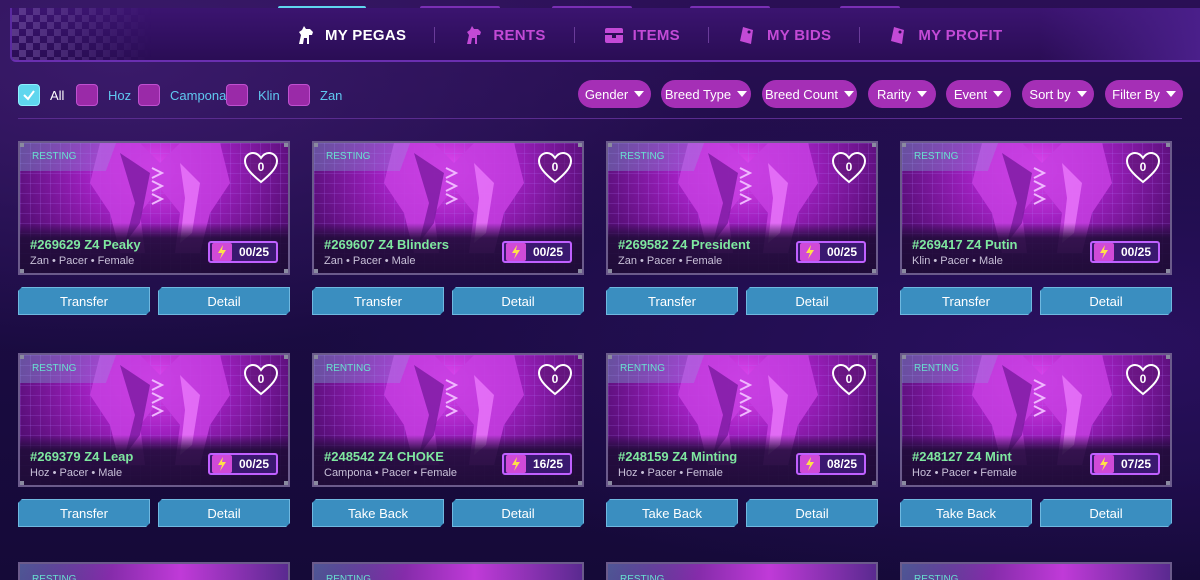 The height and width of the screenshot is (580, 1200). Describe the element at coordinates (387, 244) in the screenshot. I see `pega-name: #269607 Z4 Blinders` at that location.